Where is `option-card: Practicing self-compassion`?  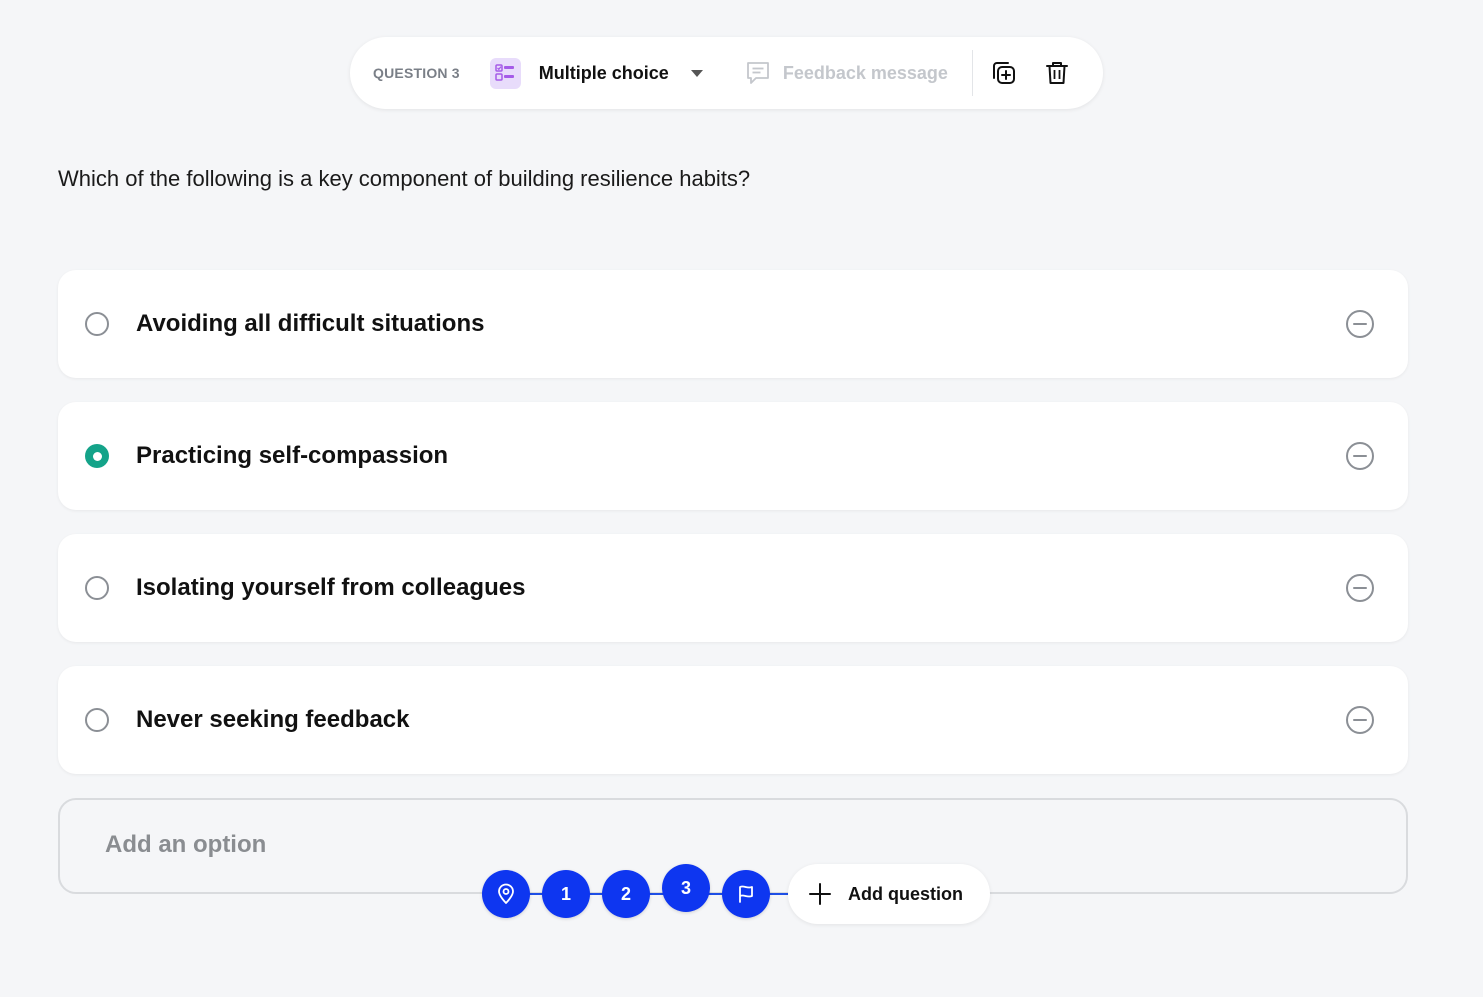 option-card: Practicing self-compassion is located at coordinates (733, 456).